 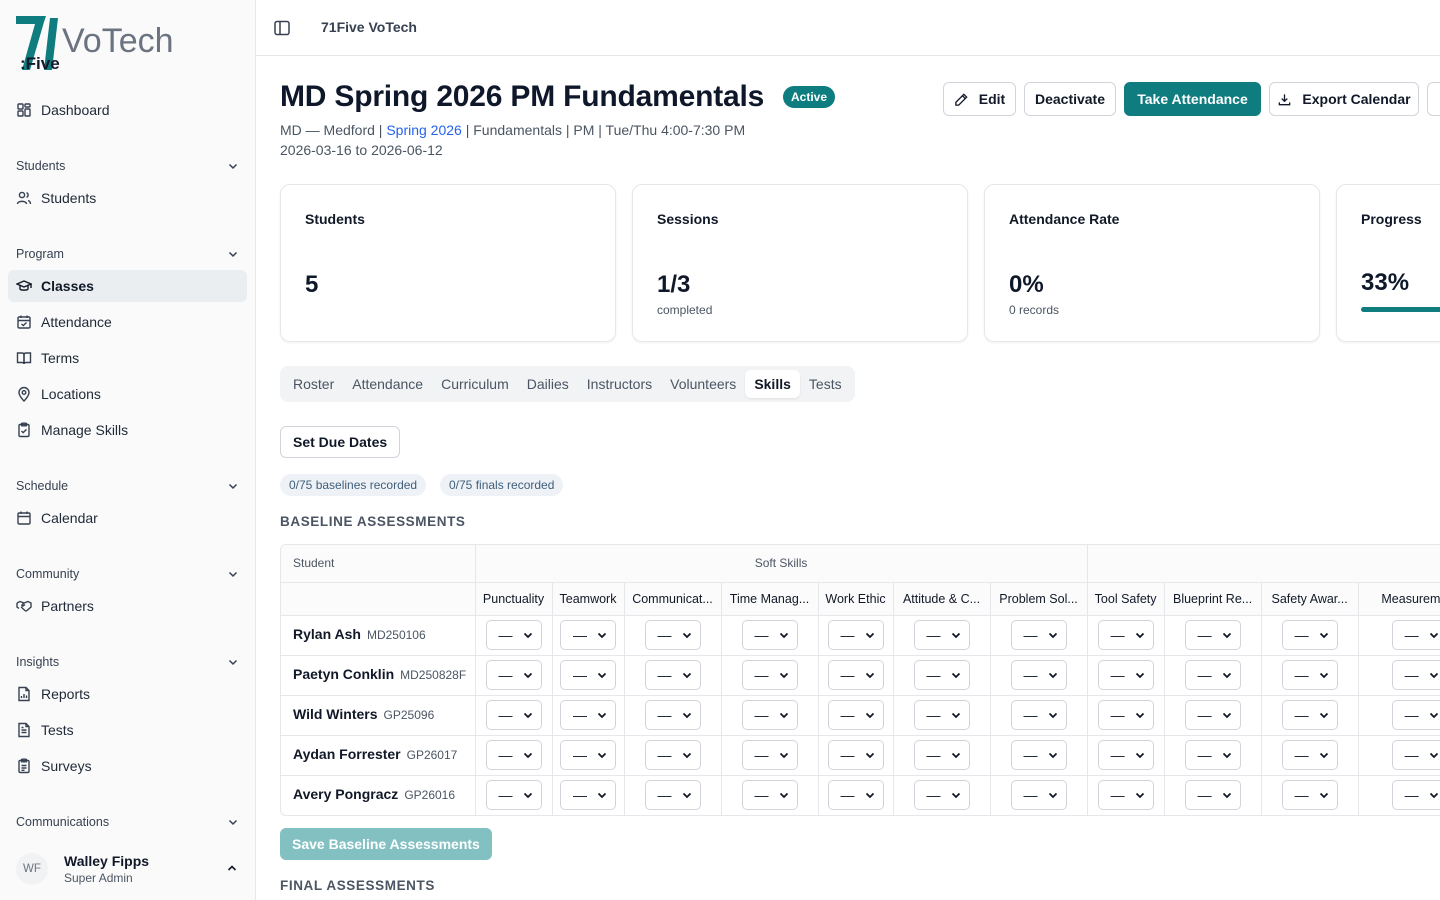 I want to click on more-actions-button, so click(x=1433, y=99).